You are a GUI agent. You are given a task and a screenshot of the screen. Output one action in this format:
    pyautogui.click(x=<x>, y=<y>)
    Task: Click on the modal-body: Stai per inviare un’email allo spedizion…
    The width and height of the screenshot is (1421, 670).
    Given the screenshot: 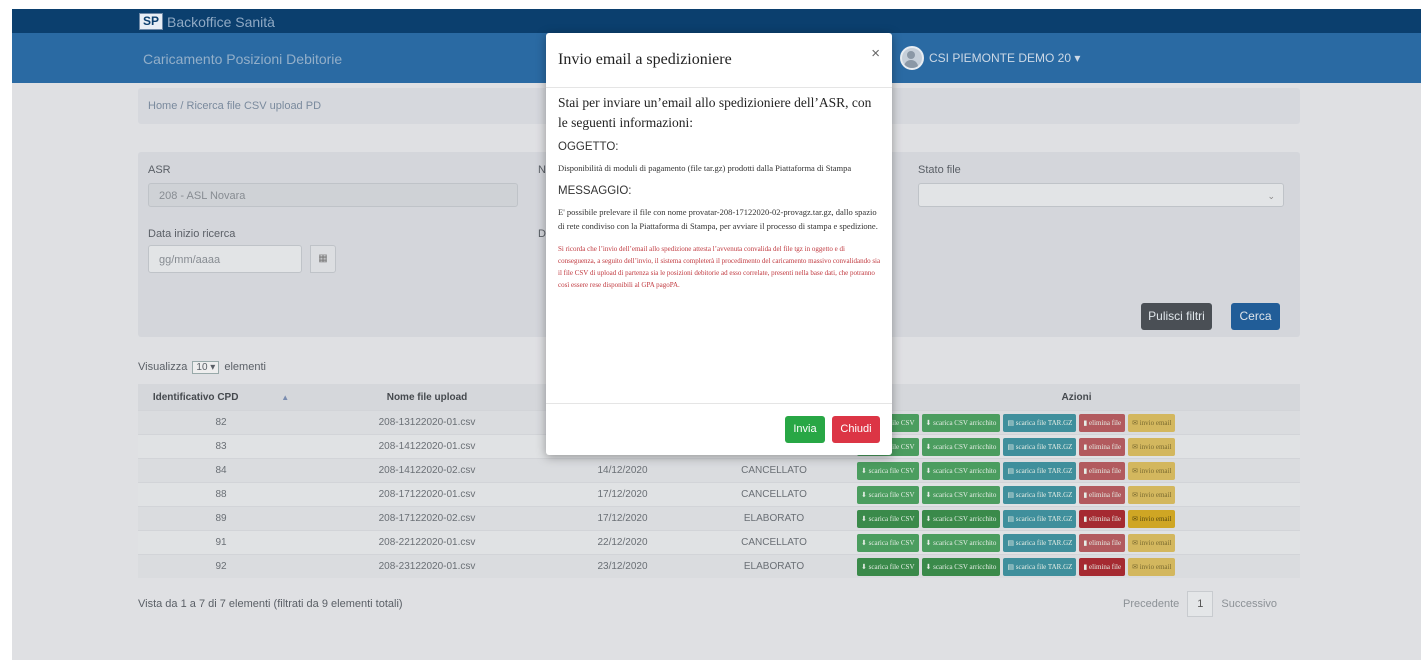 What is the action you would take?
    pyautogui.click(x=720, y=192)
    